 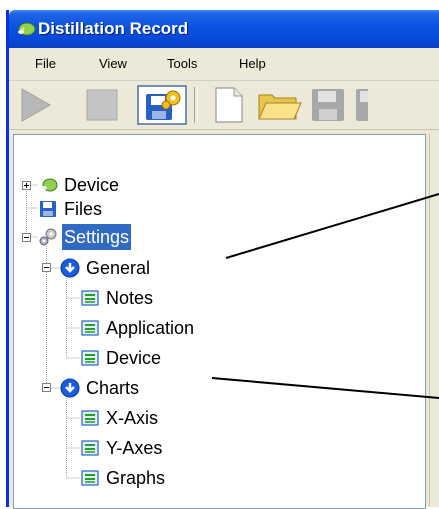 I want to click on tree-item-label: Application, so click(x=150, y=328).